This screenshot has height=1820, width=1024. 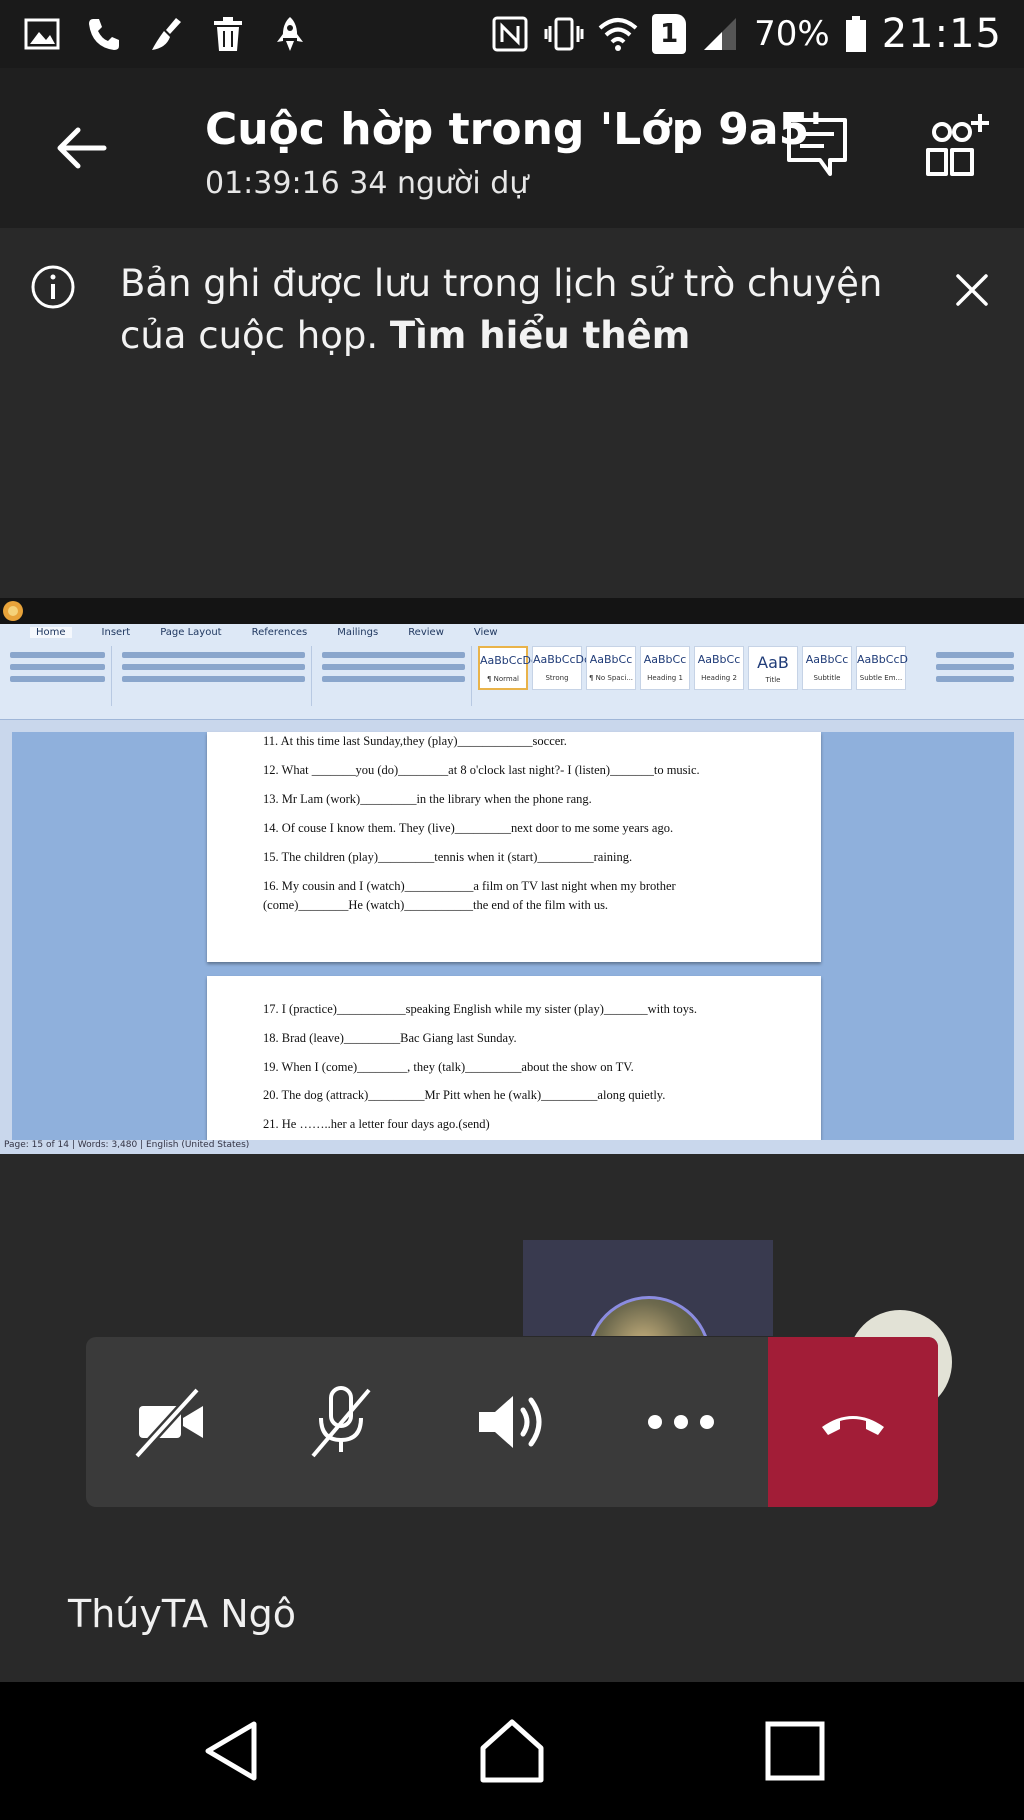 What do you see at coordinates (233, 1751) in the screenshot?
I see `back-nav-icon` at bounding box center [233, 1751].